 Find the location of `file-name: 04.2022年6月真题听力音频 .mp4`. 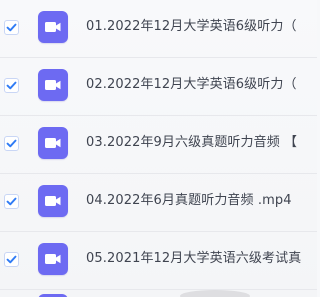

file-name: 04.2022年6月真题听力音频 .mp4 is located at coordinates (189, 201).